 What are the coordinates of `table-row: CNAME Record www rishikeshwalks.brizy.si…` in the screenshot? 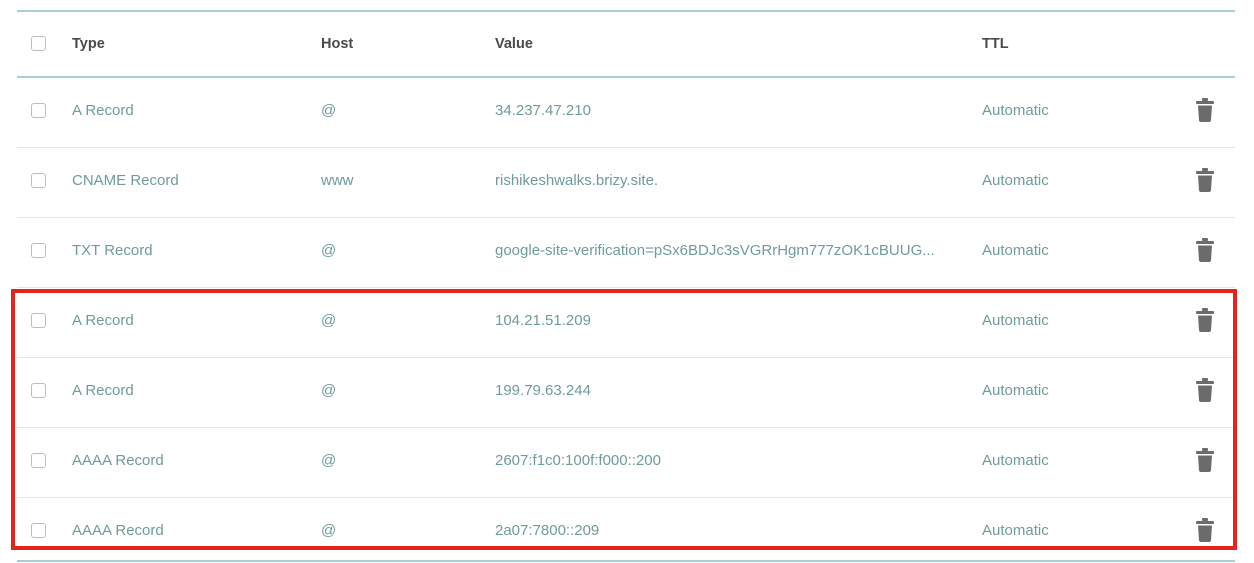 It's located at (626, 183).